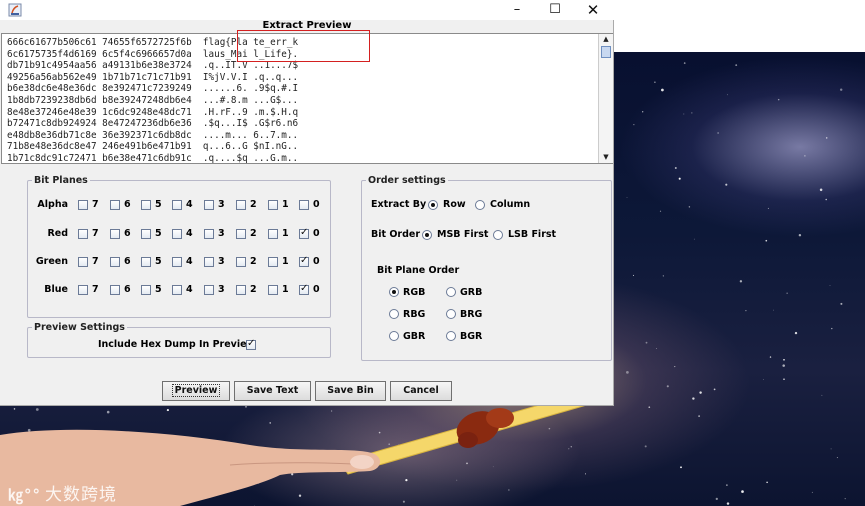 The width and height of the screenshot is (865, 506). Describe the element at coordinates (593, 10) in the screenshot. I see `close-button: ✕` at that location.